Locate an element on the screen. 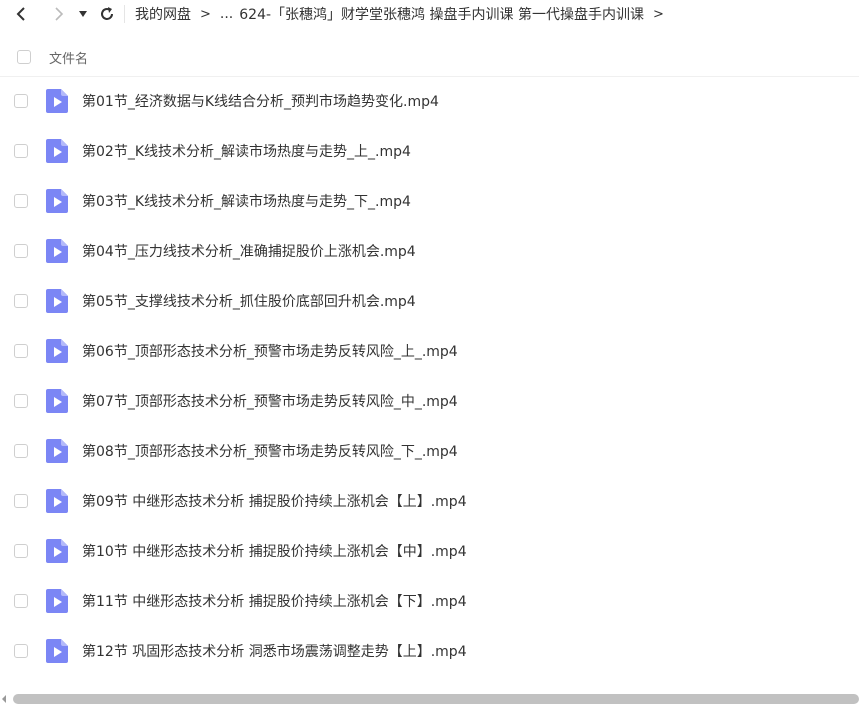 The width and height of the screenshot is (859, 710). file-row: 第11节 中继形态技术分析 捕捉股价持续上涨机会【下】.mp4 is located at coordinates (429, 601).